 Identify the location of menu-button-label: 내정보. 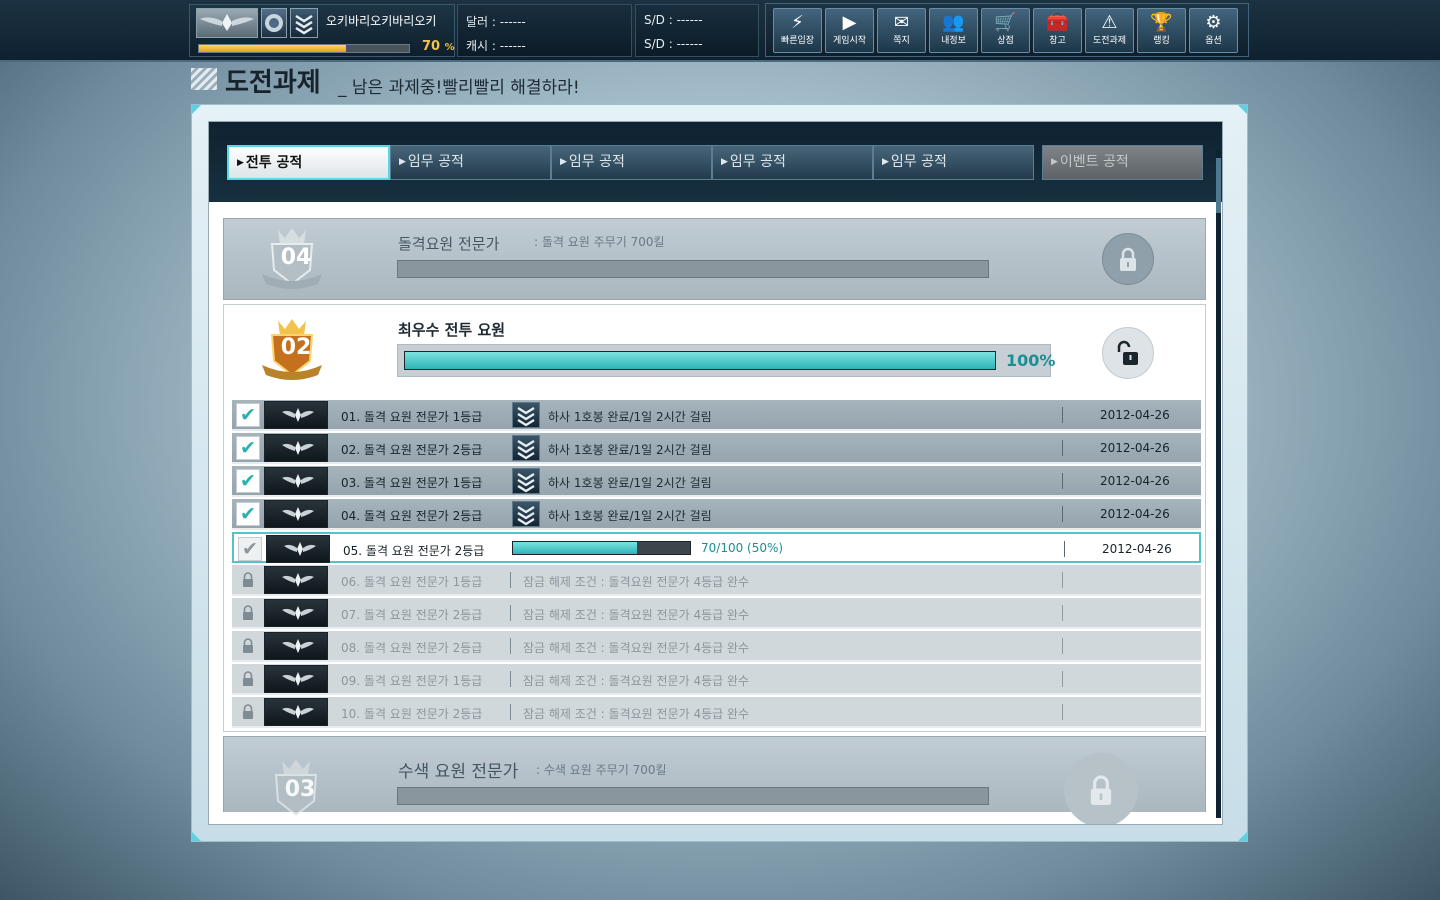
(953, 41).